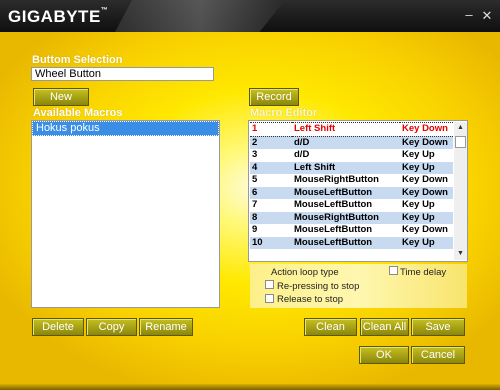 The width and height of the screenshot is (500, 390). What do you see at coordinates (384, 355) in the screenshot?
I see `ok-button: OK` at bounding box center [384, 355].